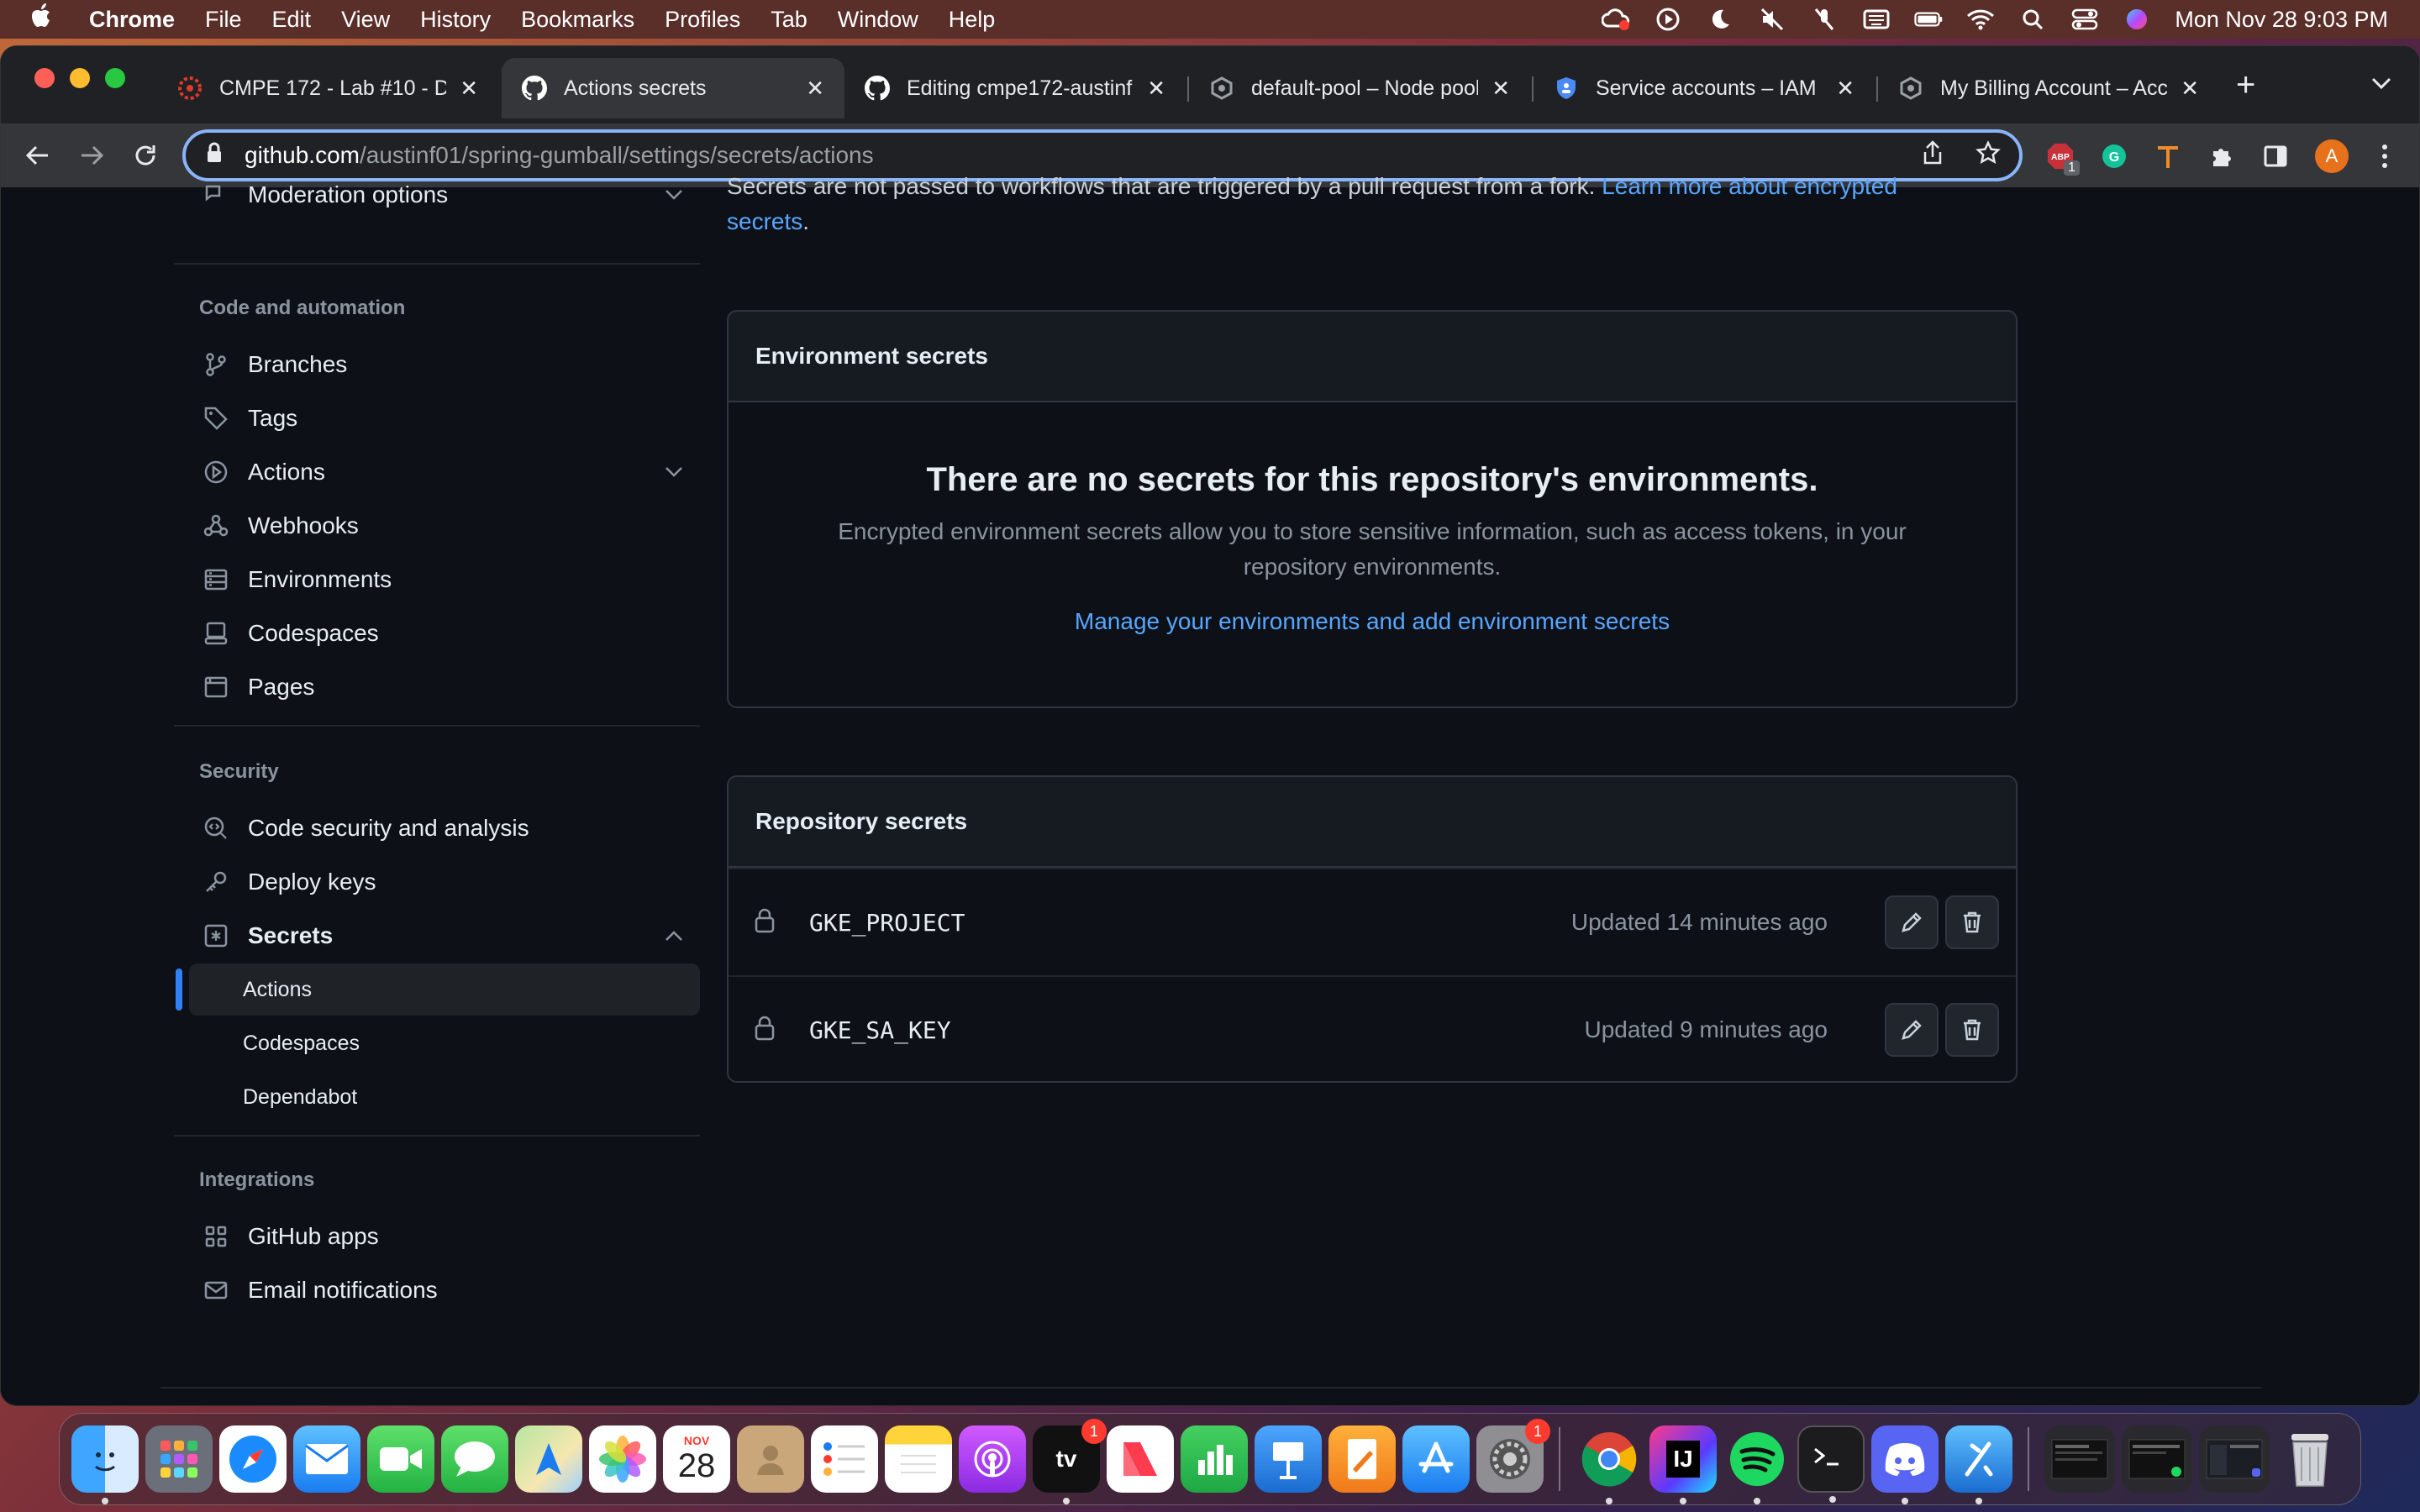 Image resolution: width=2420 pixels, height=1512 pixels. Describe the element at coordinates (429, 1097) in the screenshot. I see `sidebar-subitem-dependabot: Dependabot` at that location.